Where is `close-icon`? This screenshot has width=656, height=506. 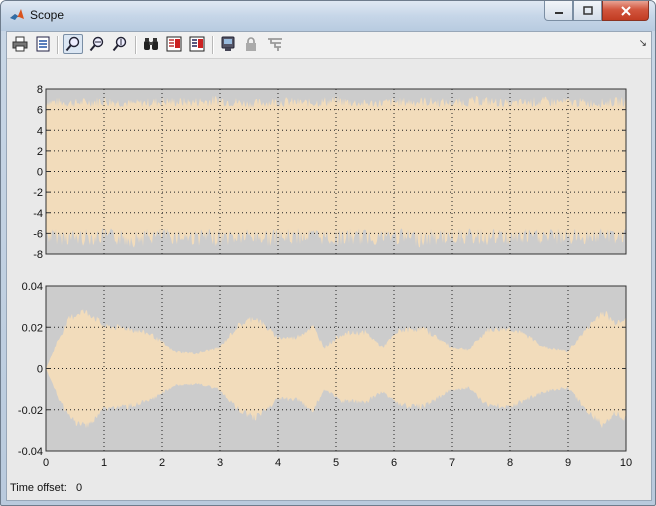 close-icon is located at coordinates (625, 10).